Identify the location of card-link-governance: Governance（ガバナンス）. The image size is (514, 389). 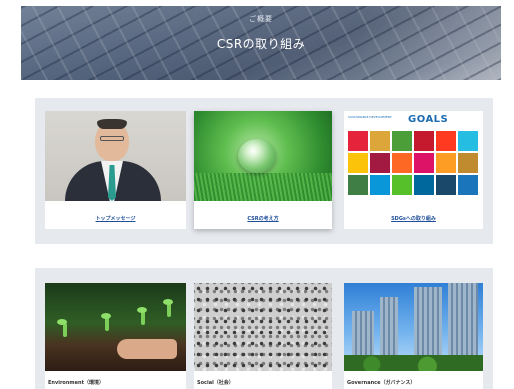
(413, 382).